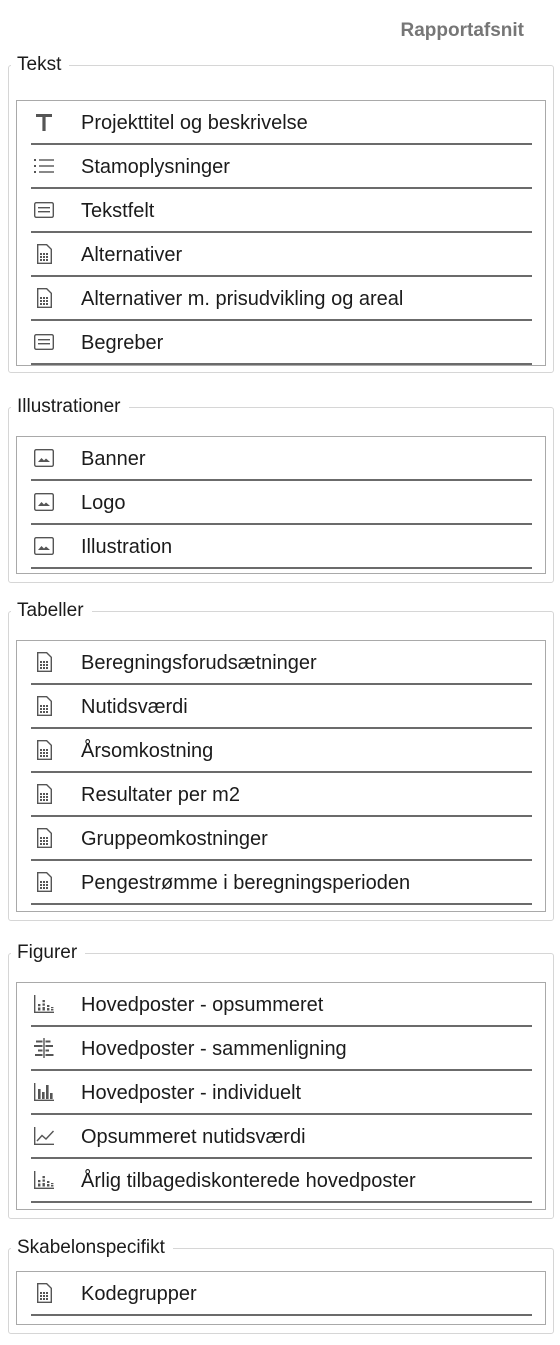 The height and width of the screenshot is (1345, 560). Describe the element at coordinates (132, 255) in the screenshot. I see `section-item-label: Alternativer` at that location.